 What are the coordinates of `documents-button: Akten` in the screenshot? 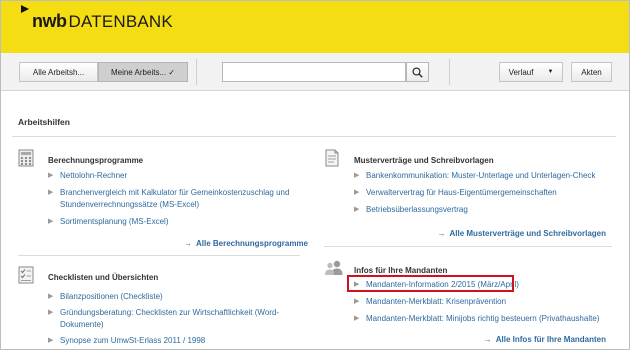 It's located at (591, 72).